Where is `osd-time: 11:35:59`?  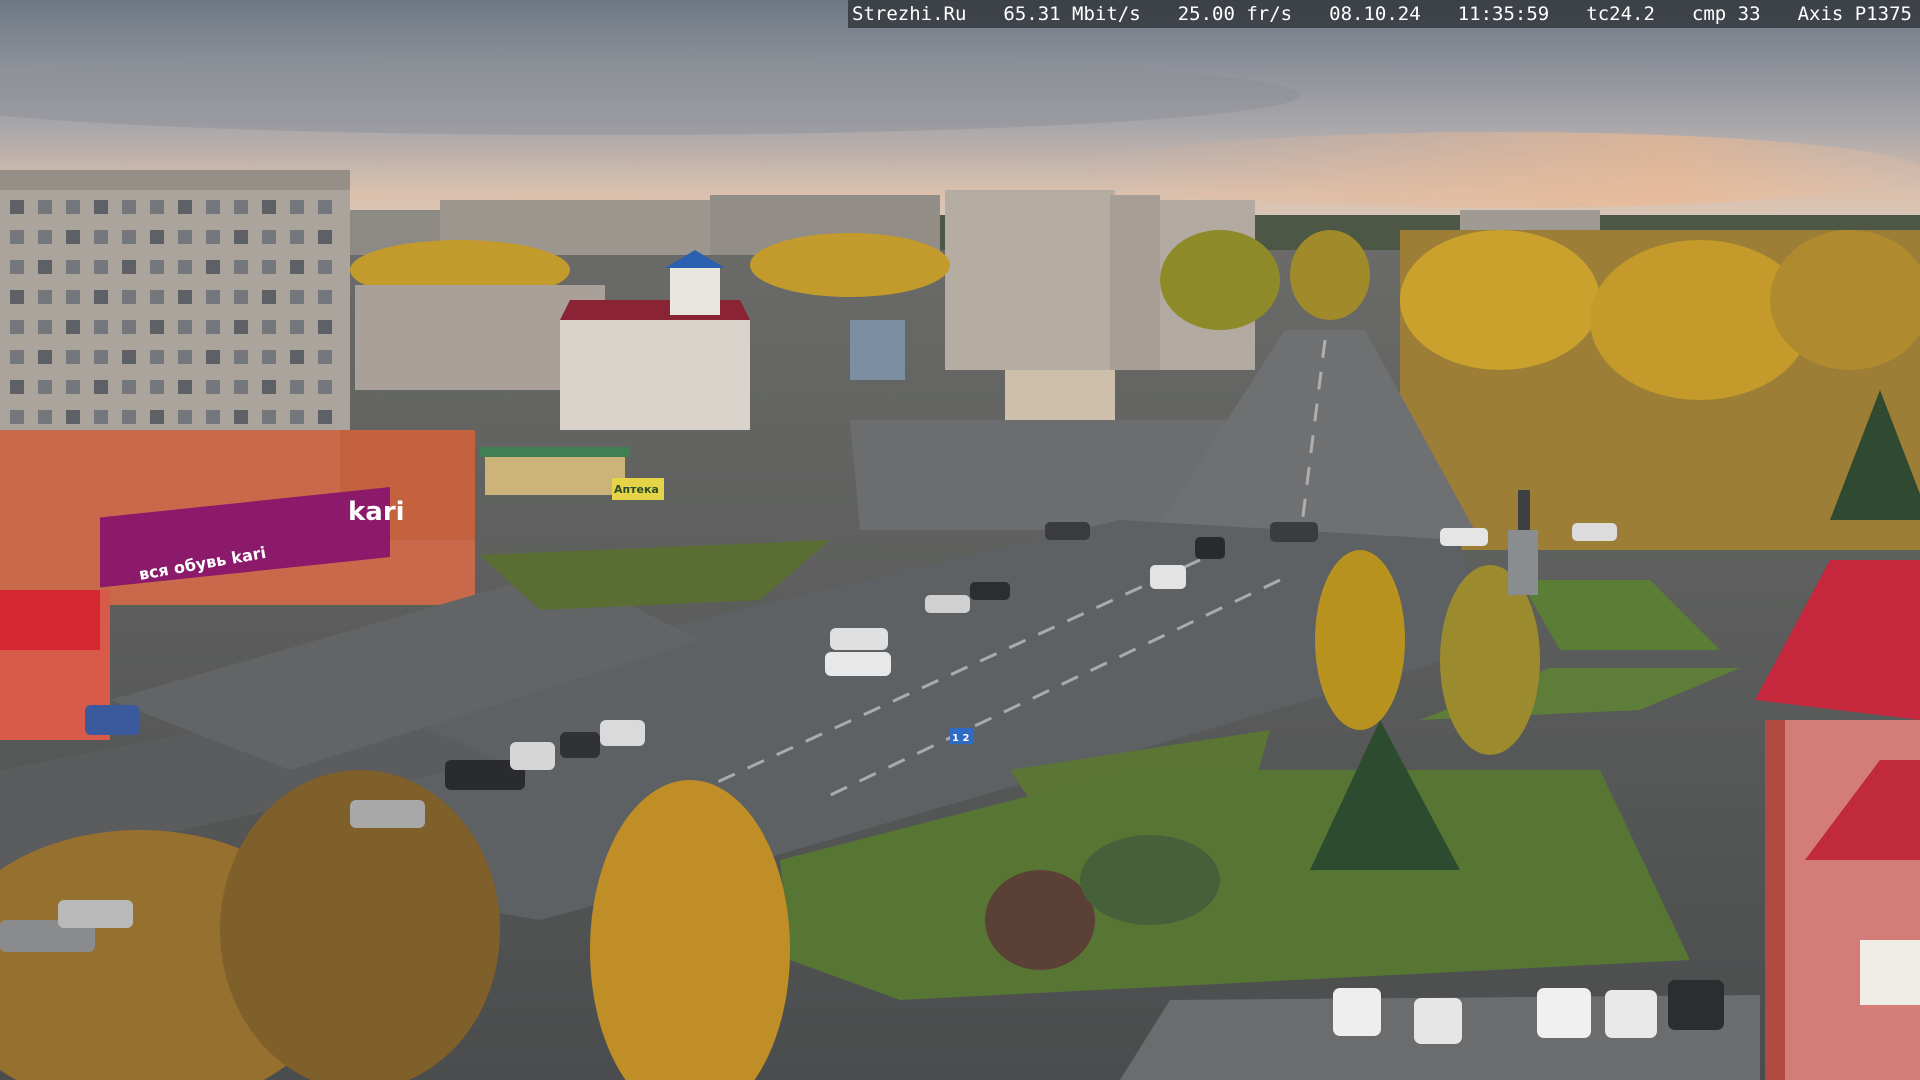
osd-time: 11:35:59 is located at coordinates (1503, 14).